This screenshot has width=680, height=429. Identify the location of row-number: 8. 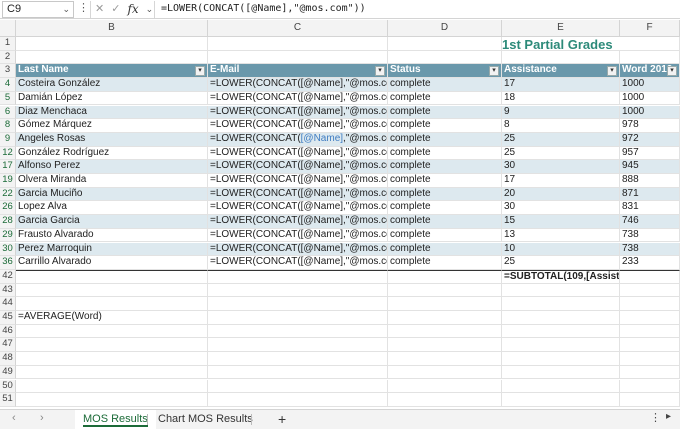
(8, 126).